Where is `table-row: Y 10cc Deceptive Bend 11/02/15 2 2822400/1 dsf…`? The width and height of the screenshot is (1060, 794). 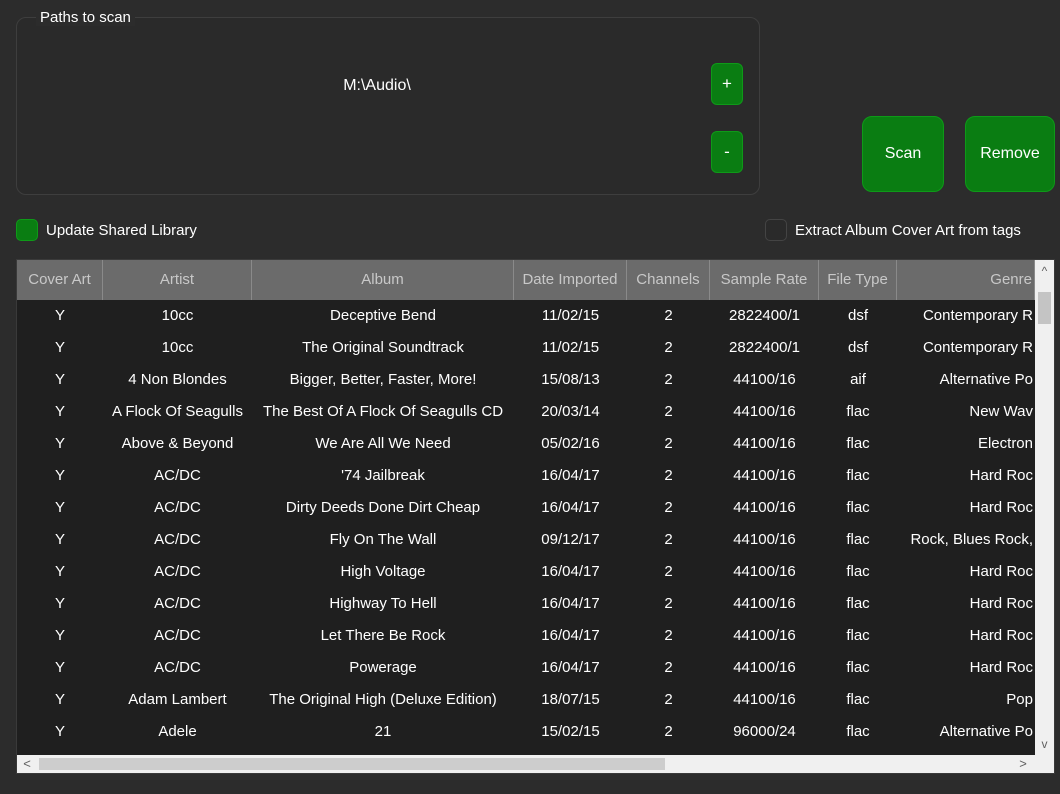 table-row: Y 10cc Deceptive Bend 11/02/15 2 2822400/1 dsf… is located at coordinates (526, 316).